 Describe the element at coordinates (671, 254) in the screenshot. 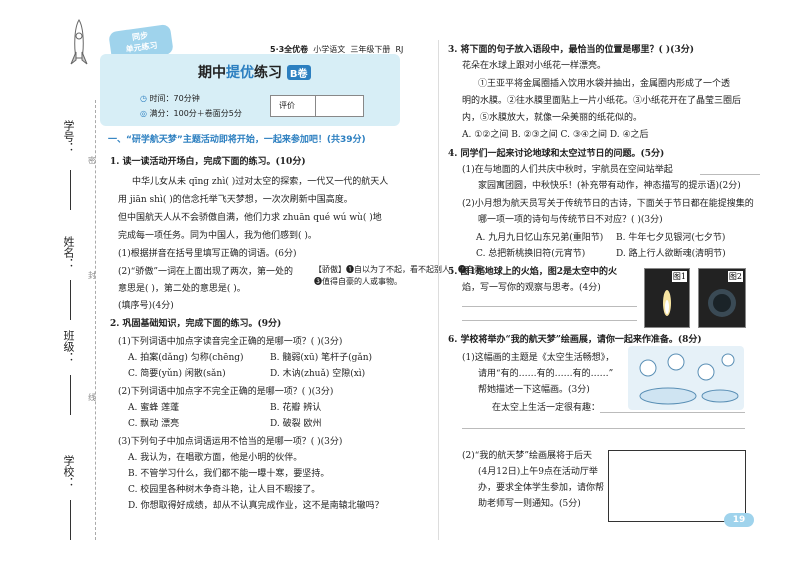

I see `q4-option-d: D. 路上行人欲断魂(清明节)` at that location.